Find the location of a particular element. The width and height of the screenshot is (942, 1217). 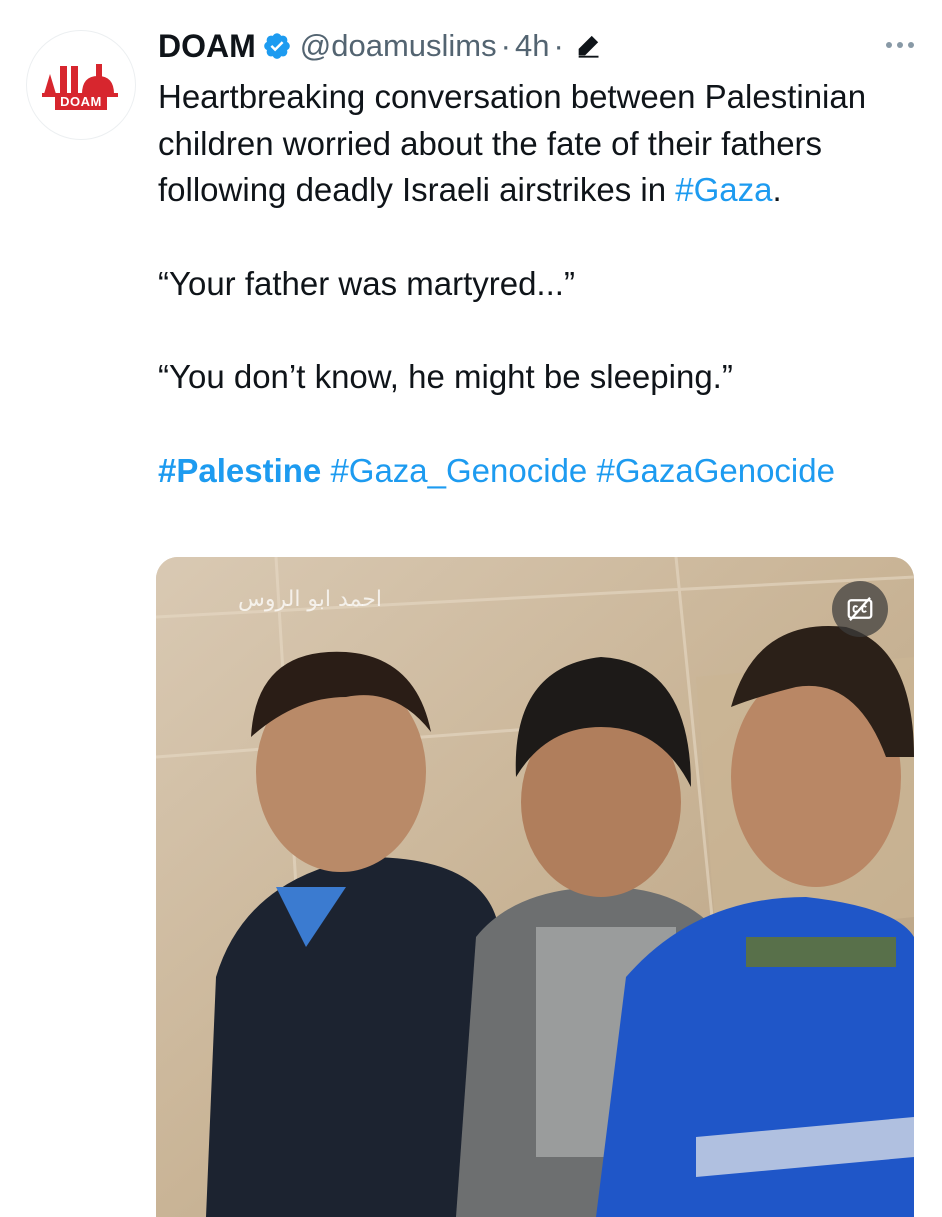

doam-logo-icon is located at coordinates (80, 80).